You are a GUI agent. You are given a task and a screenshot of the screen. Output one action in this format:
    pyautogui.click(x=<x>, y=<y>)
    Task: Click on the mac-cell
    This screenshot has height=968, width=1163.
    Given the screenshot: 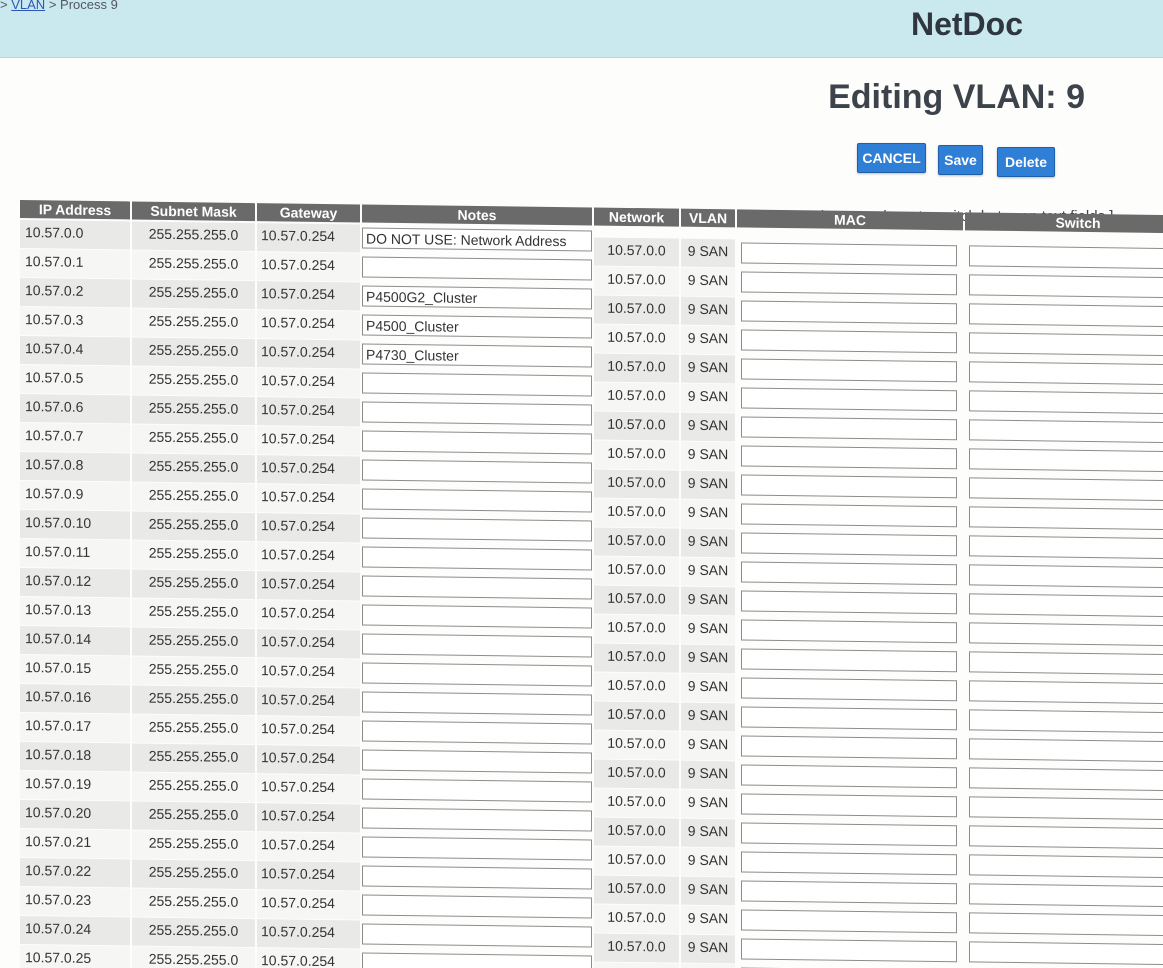 What is the action you would take?
    pyautogui.click(x=850, y=966)
    